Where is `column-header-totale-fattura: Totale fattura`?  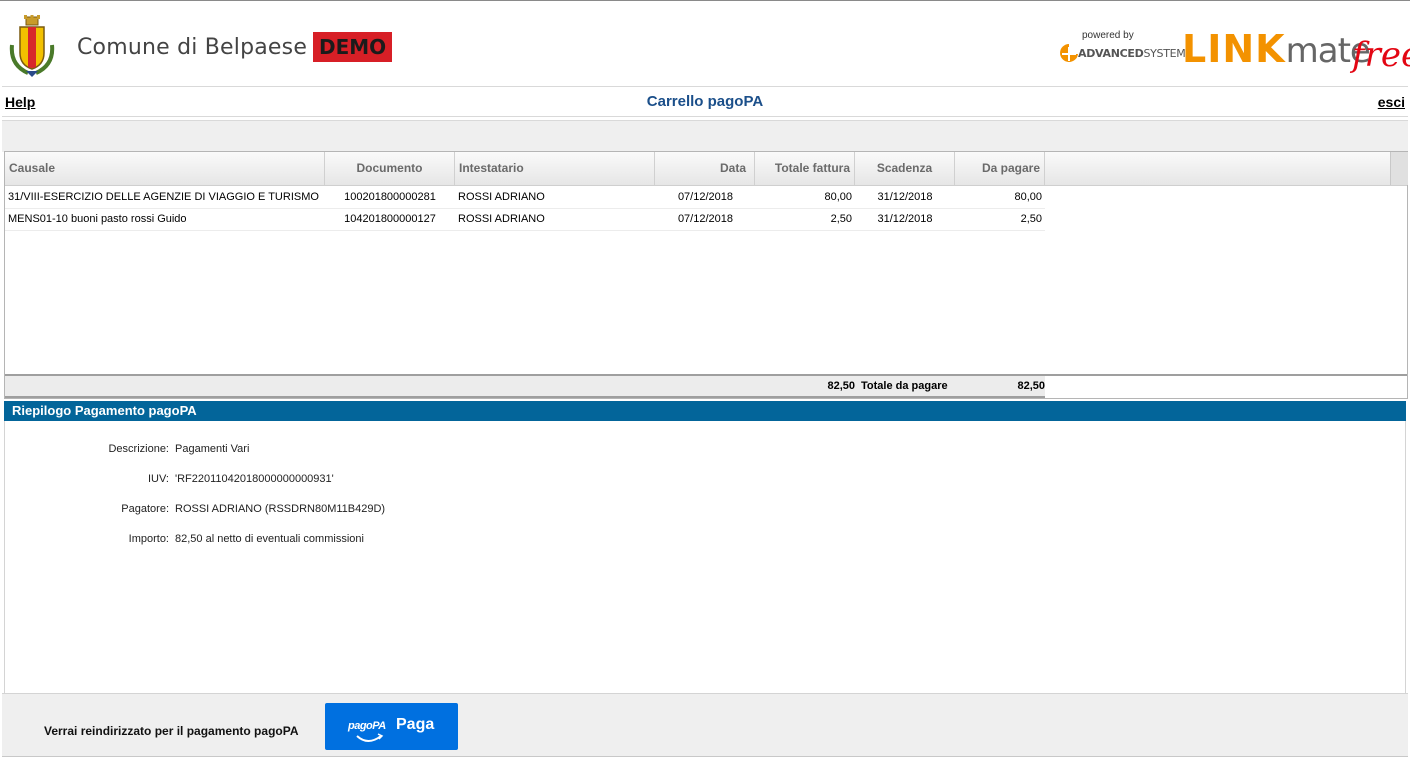
column-header-totale-fattura: Totale fattura is located at coordinates (805, 168).